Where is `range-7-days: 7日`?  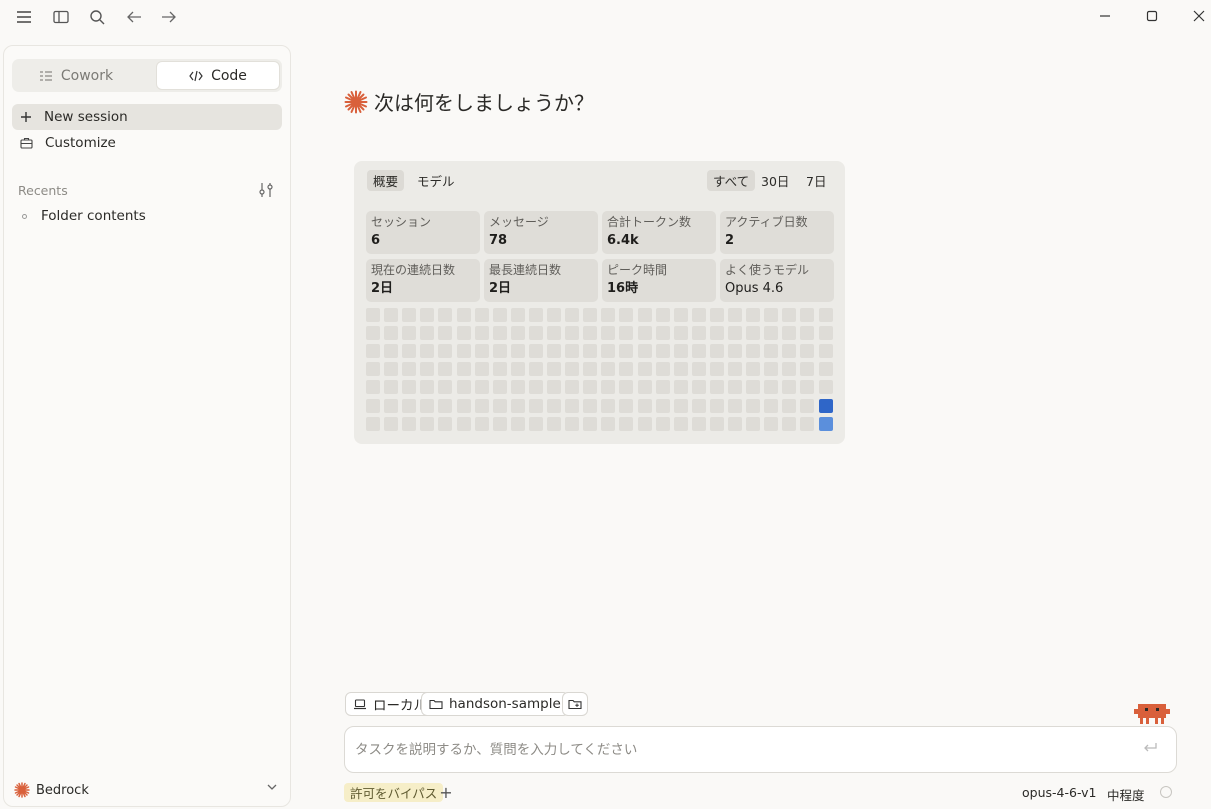
range-7-days: 7日 is located at coordinates (816, 180).